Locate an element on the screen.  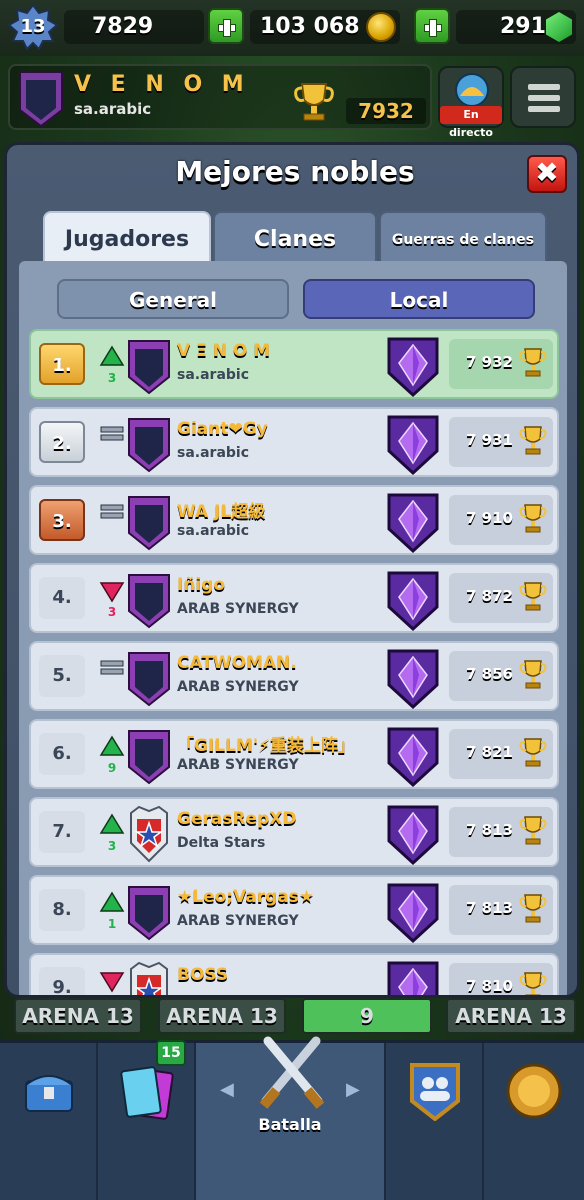
player-nickname: WA JL超級 is located at coordinates (221, 512).